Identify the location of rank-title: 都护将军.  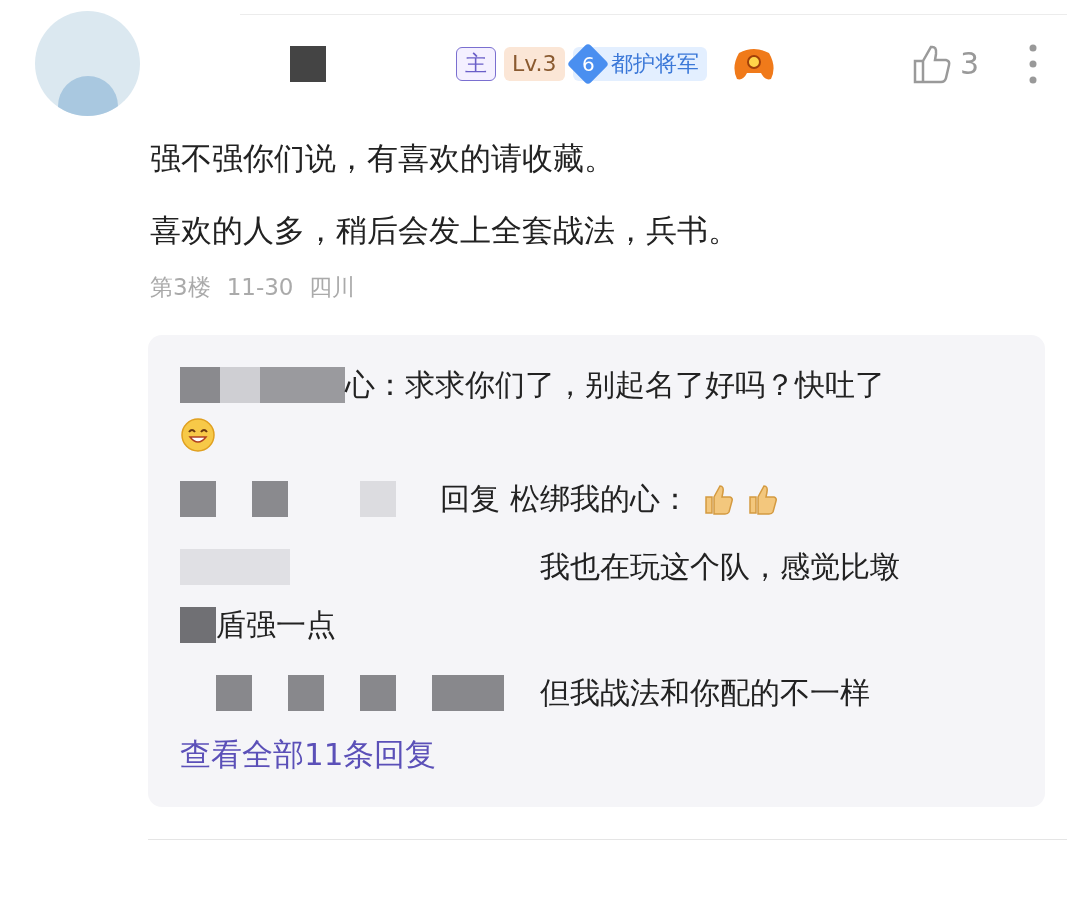
(654, 63).